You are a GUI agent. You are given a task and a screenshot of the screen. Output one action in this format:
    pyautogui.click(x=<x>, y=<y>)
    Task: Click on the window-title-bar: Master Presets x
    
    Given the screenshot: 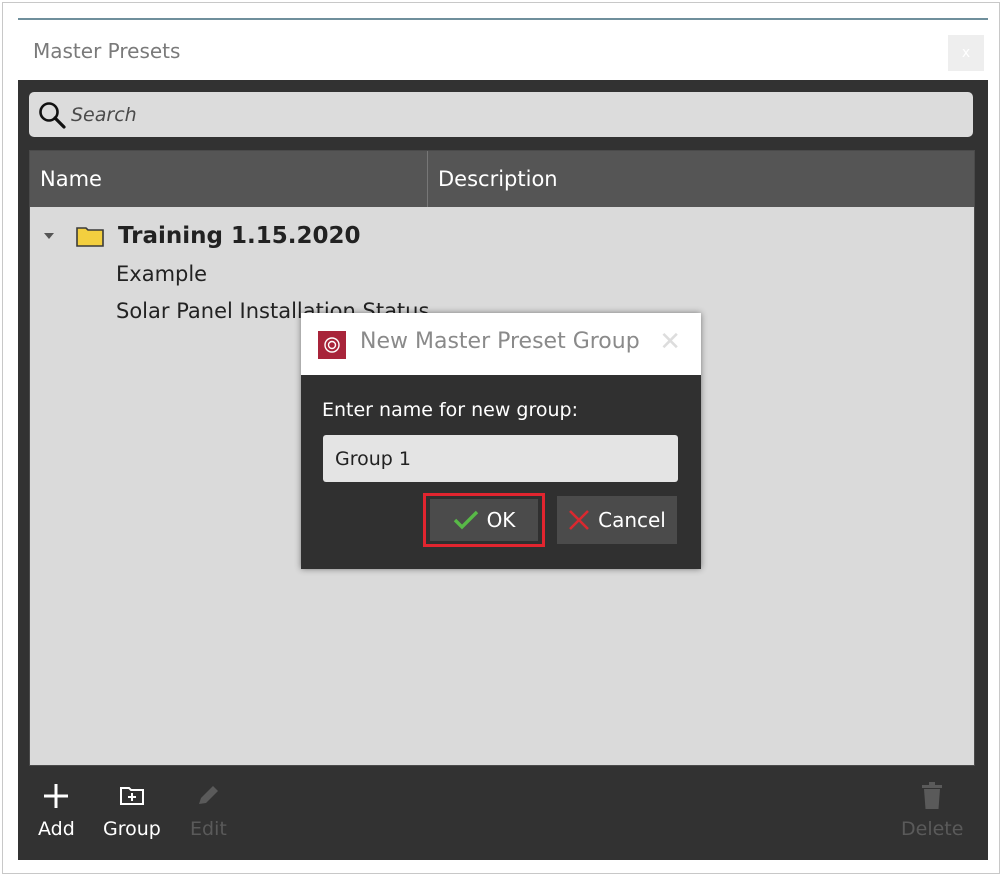 What is the action you would take?
    pyautogui.click(x=503, y=50)
    